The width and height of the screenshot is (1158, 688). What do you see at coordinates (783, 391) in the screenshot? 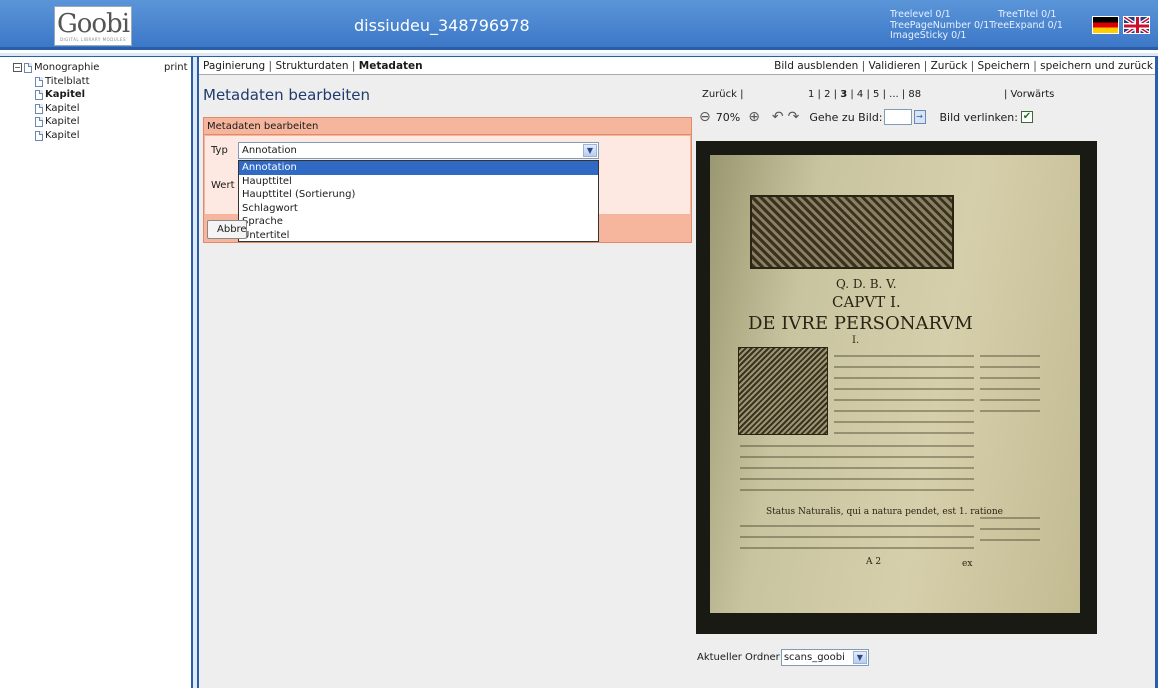
I see `initial-letter-image` at bounding box center [783, 391].